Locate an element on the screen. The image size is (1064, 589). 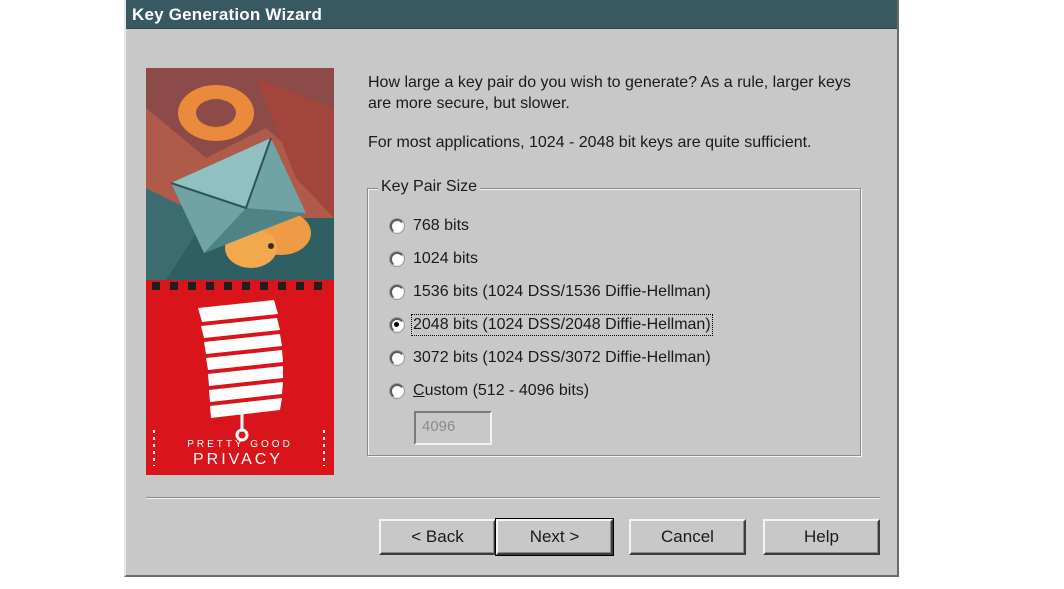
custom-bits-input: 4096 is located at coordinates (453, 428).